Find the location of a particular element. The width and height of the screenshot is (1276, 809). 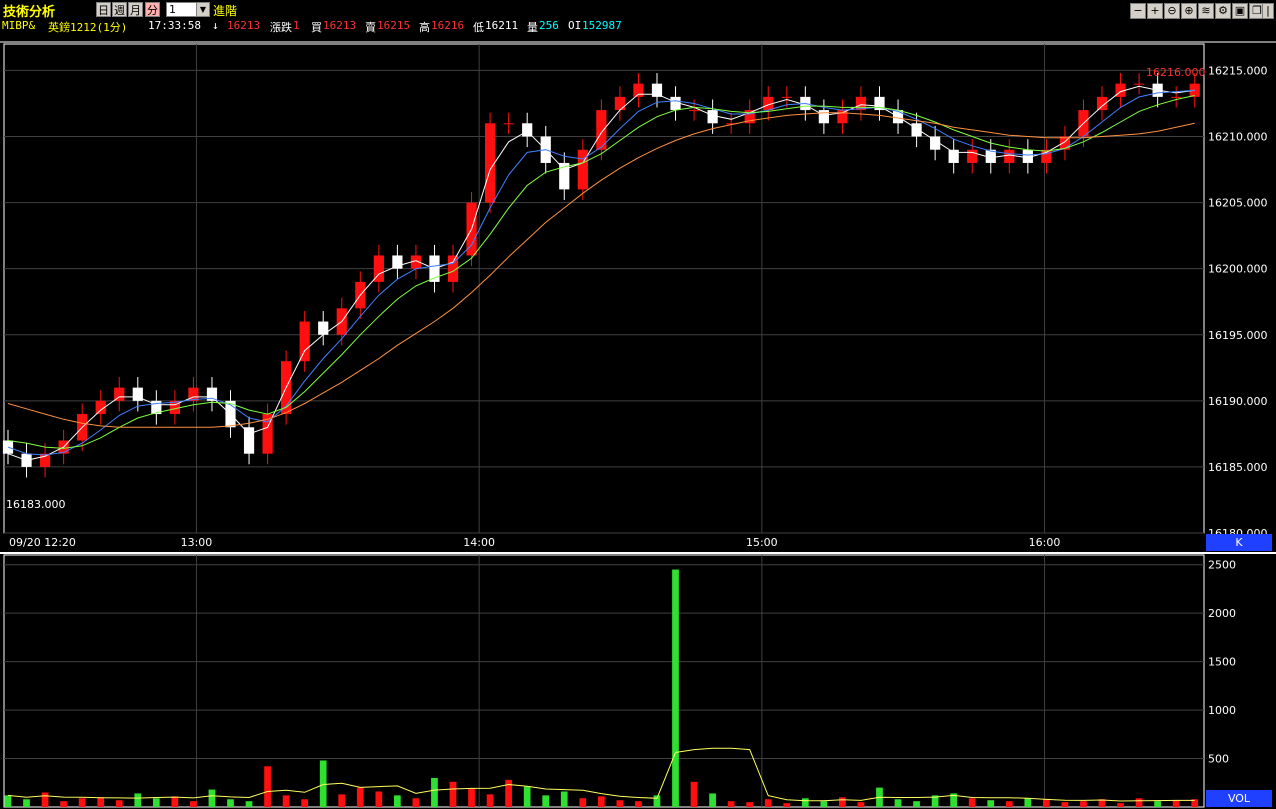

volume-tick-label: 2000 is located at coordinates (1222, 613).